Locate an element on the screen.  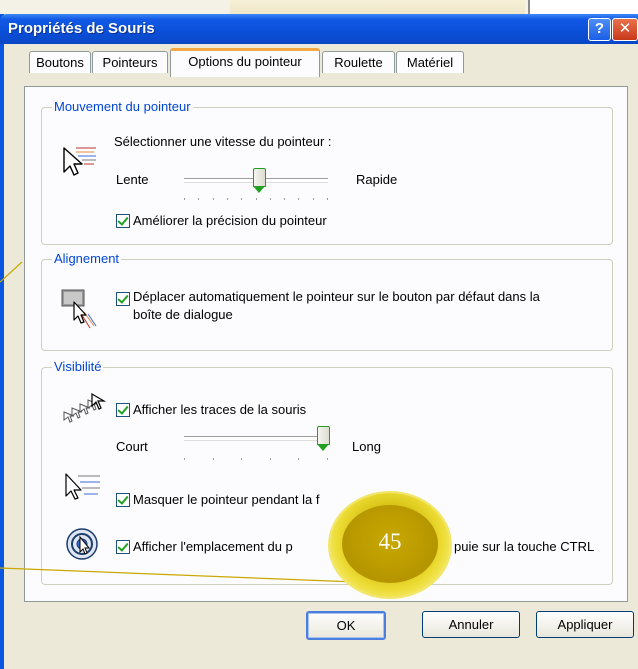
annotation-callout: 45 is located at coordinates (390, 545).